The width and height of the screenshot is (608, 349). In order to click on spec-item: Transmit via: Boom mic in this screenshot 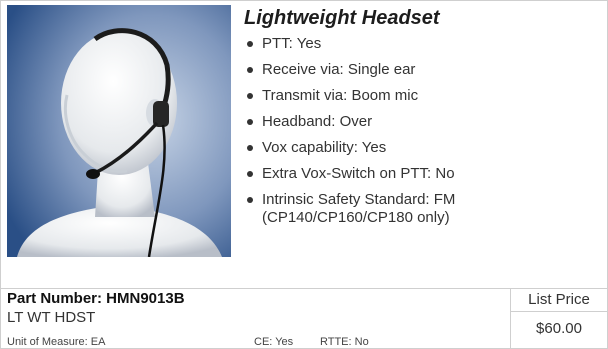, I will do `click(424, 96)`.